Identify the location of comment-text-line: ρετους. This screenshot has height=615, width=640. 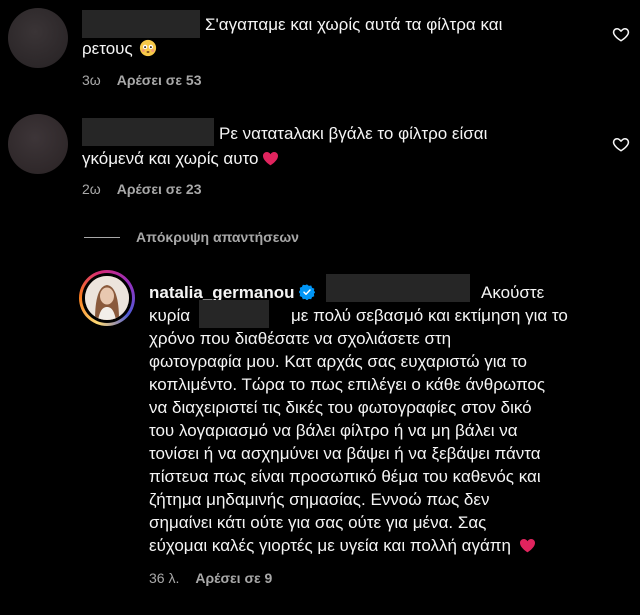
(119, 48).